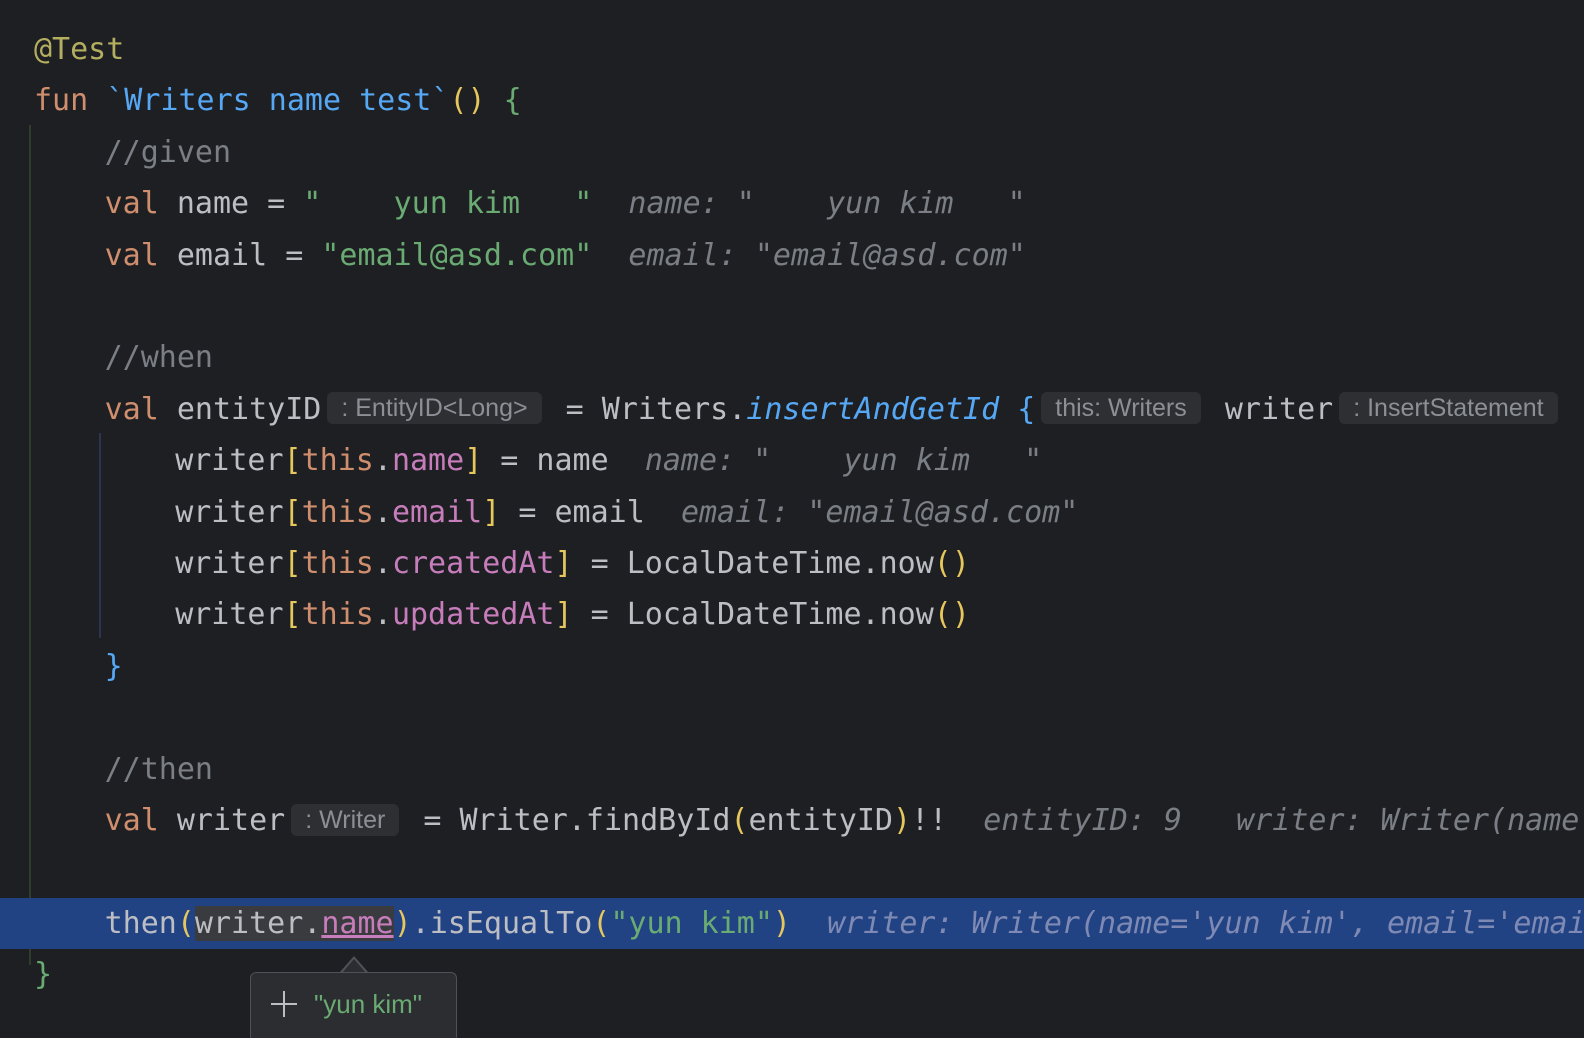 The height and width of the screenshot is (1038, 1584). I want to click on quick-evaluate-popup: "yun kim", so click(353, 1005).